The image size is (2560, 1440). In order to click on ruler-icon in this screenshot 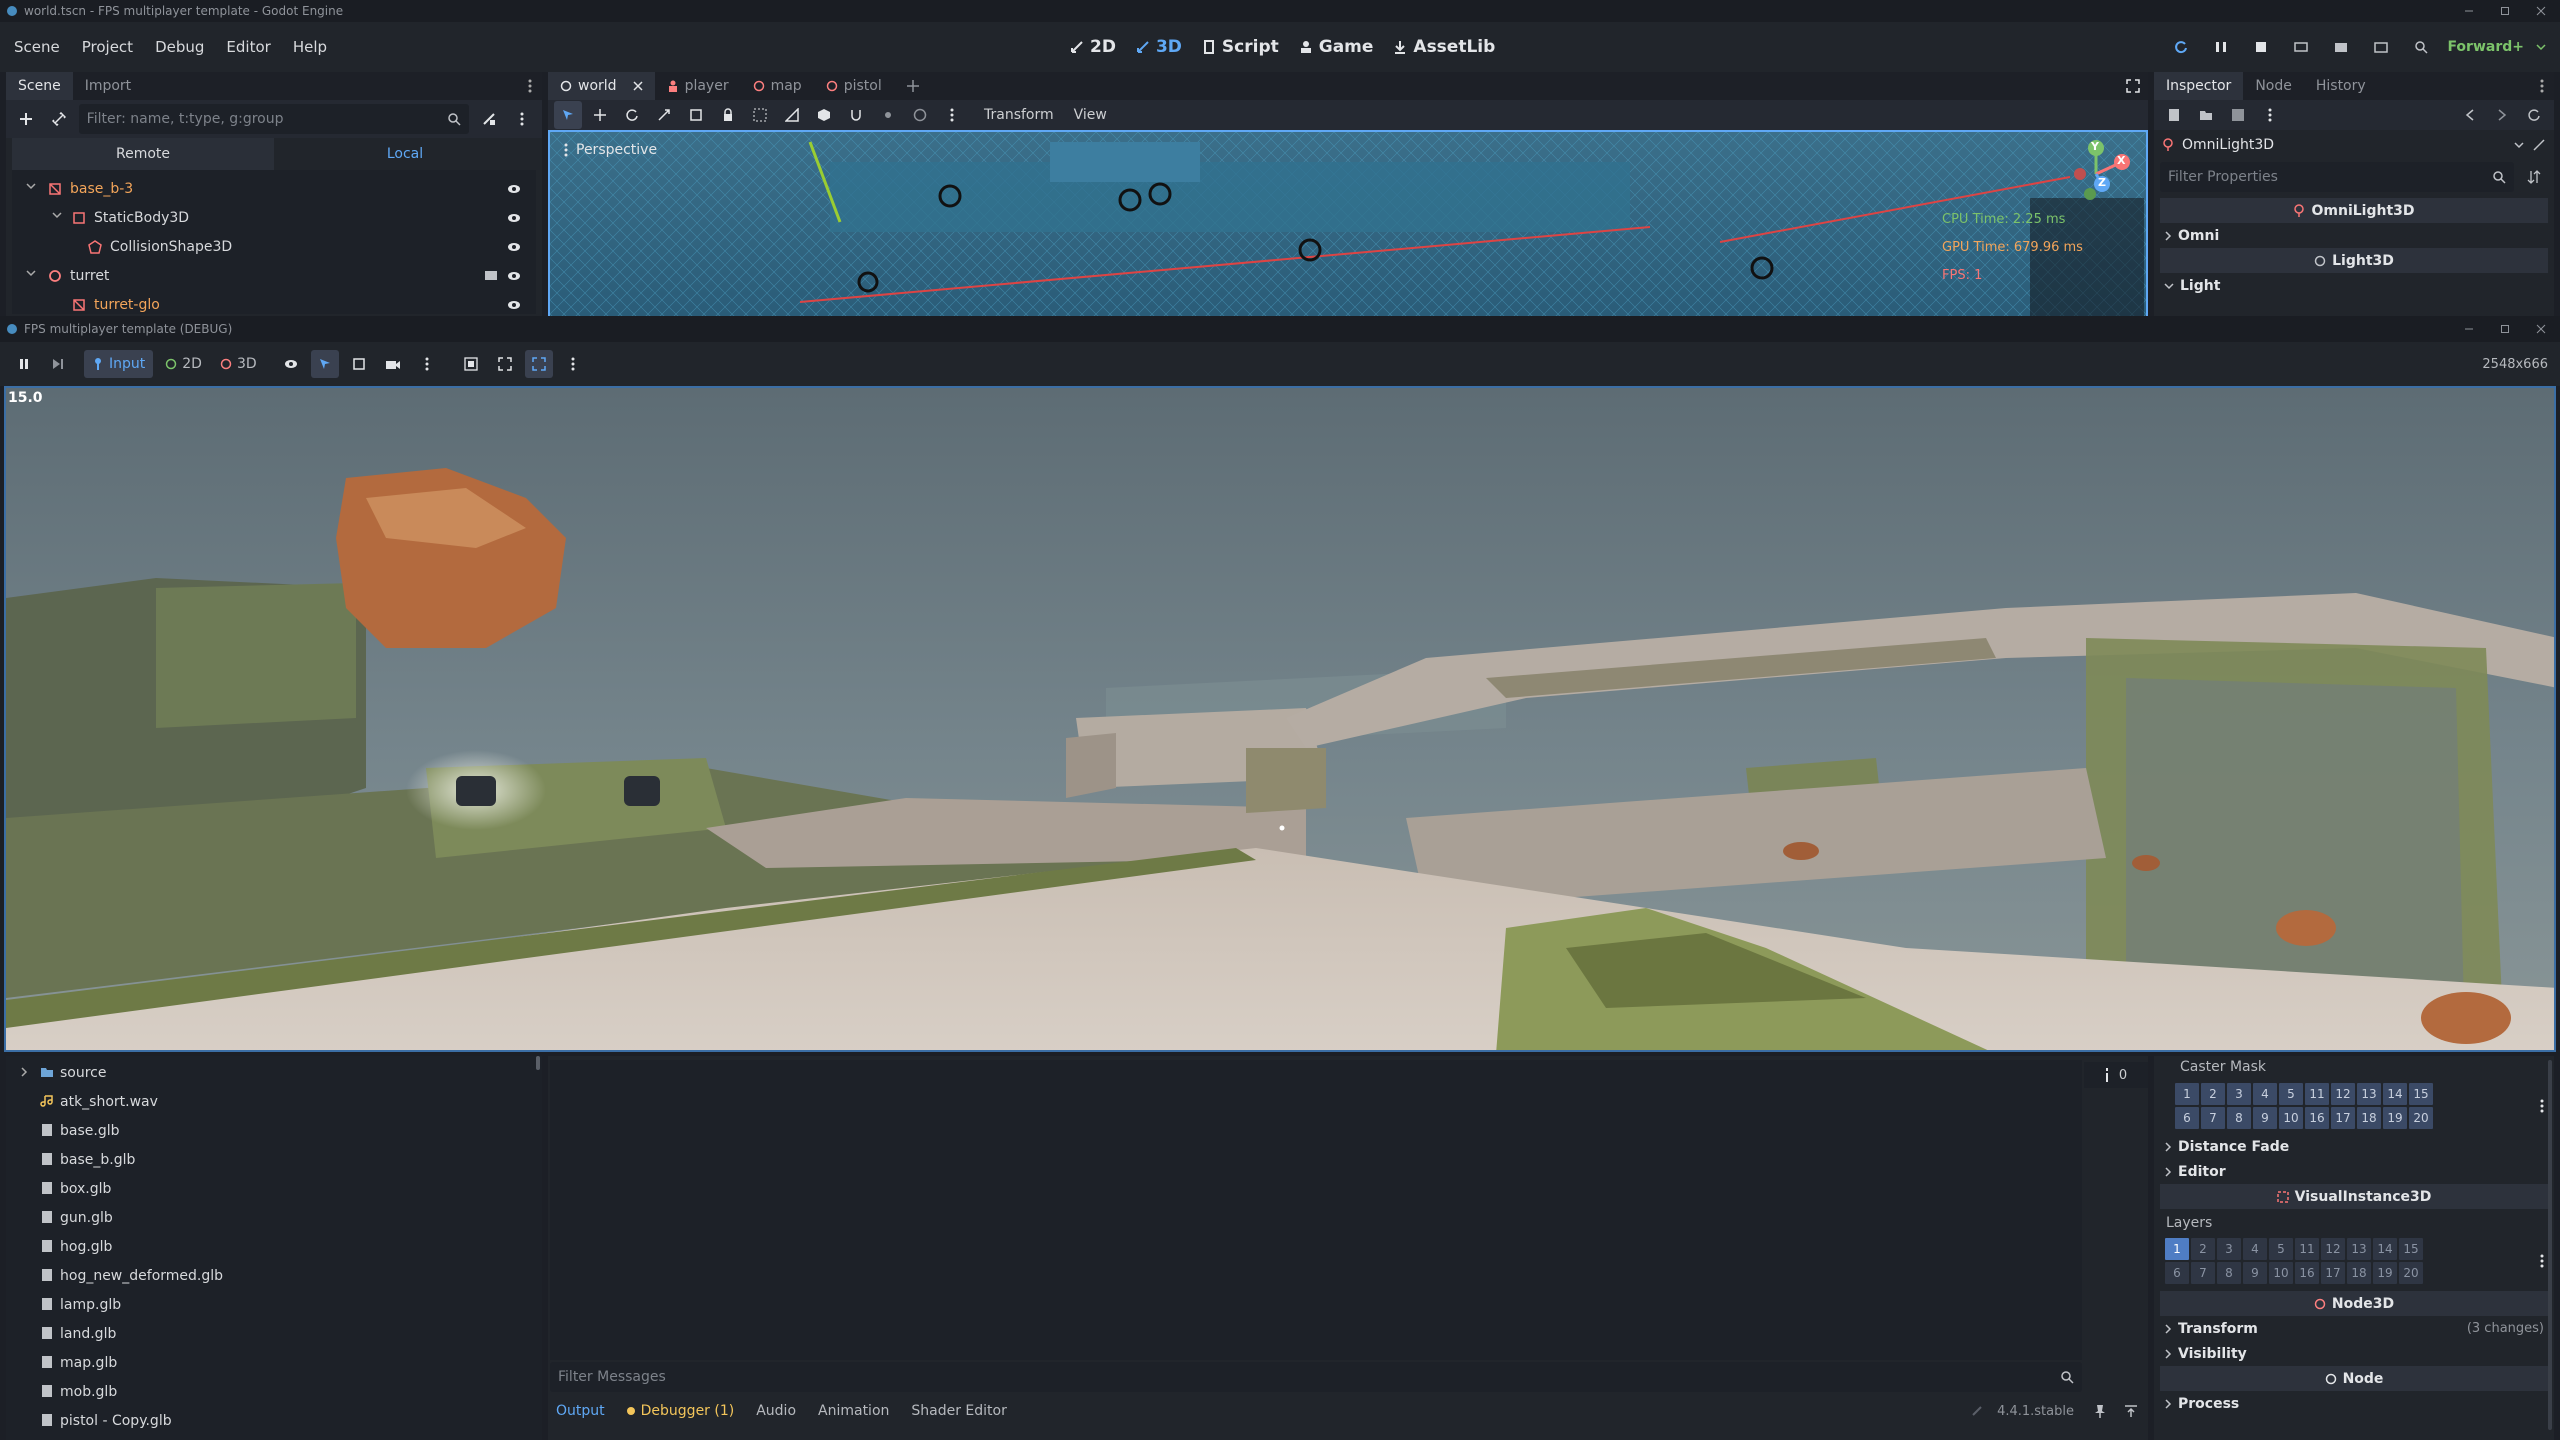, I will do `click(792, 115)`.